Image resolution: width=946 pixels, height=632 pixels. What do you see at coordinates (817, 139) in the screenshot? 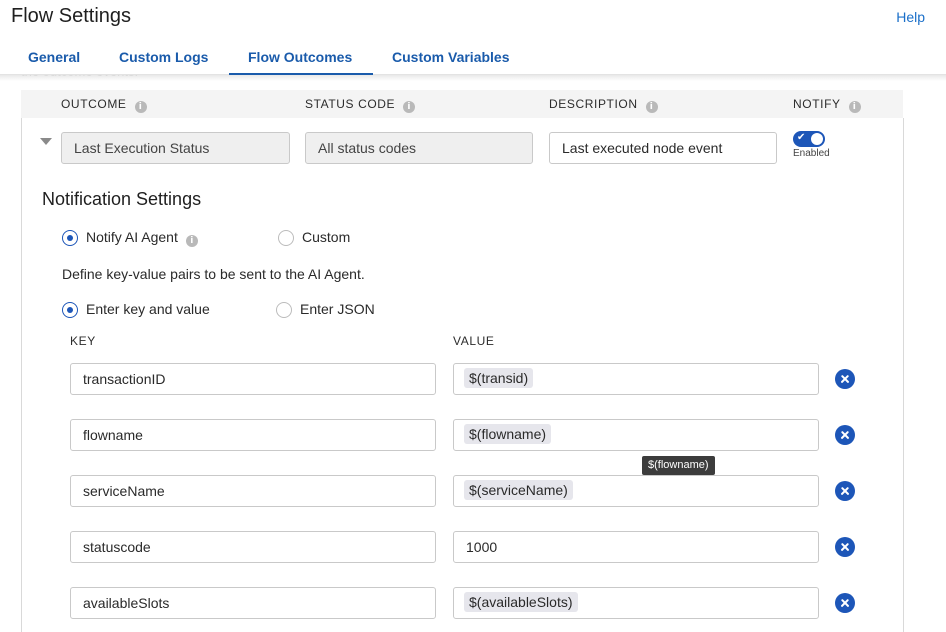
I see `toggle-knob` at bounding box center [817, 139].